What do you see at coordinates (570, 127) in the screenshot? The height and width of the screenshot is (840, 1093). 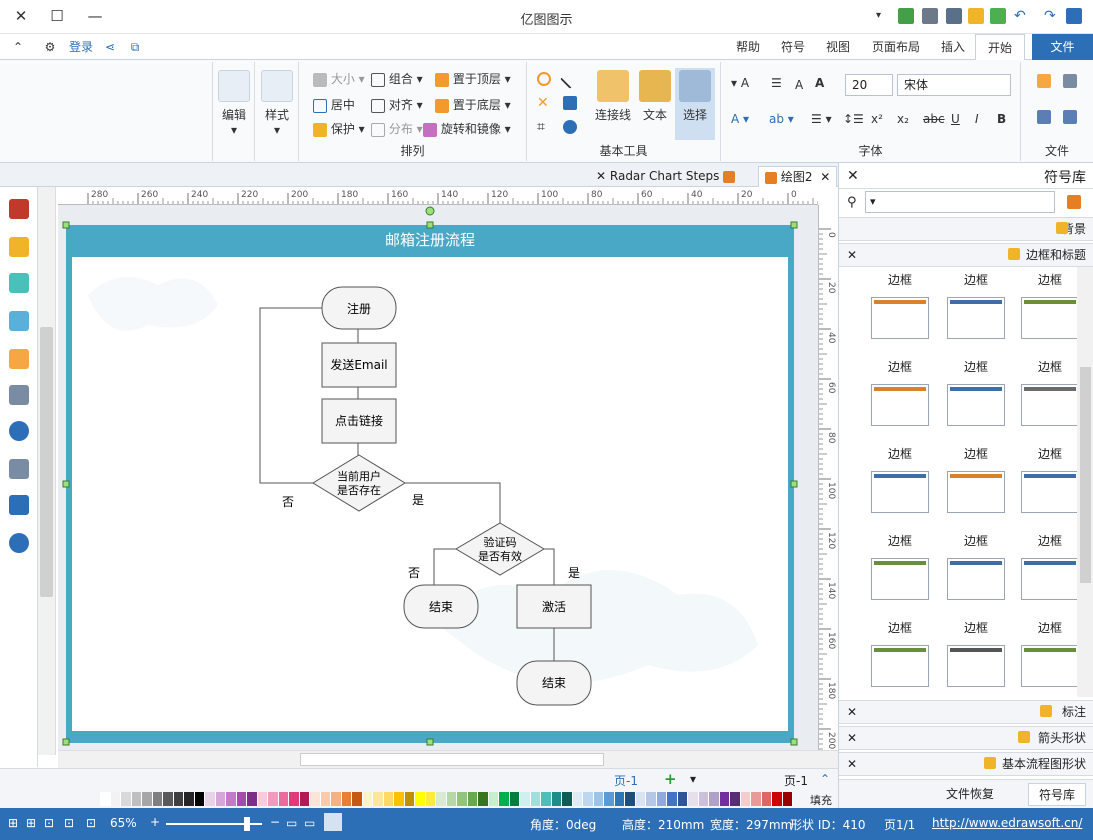 I see `ellipse-tool-icon` at bounding box center [570, 127].